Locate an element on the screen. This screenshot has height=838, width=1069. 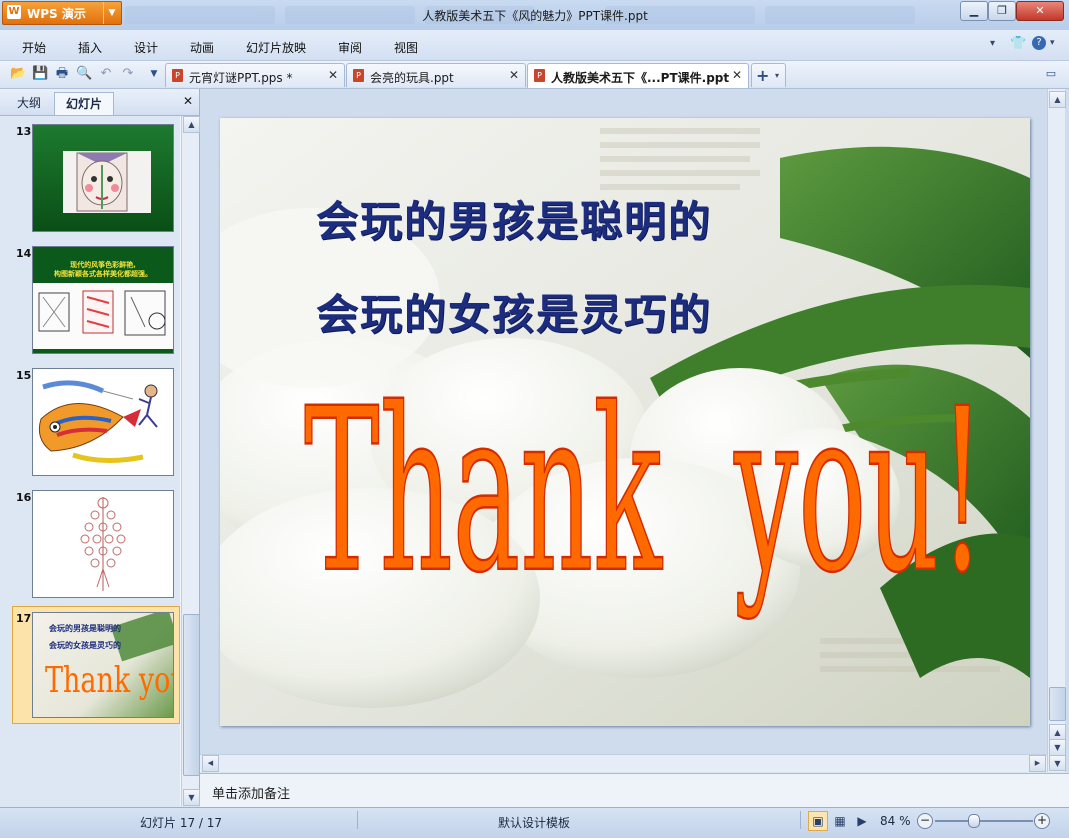
close-button: ✕ is located at coordinates (1040, 11).